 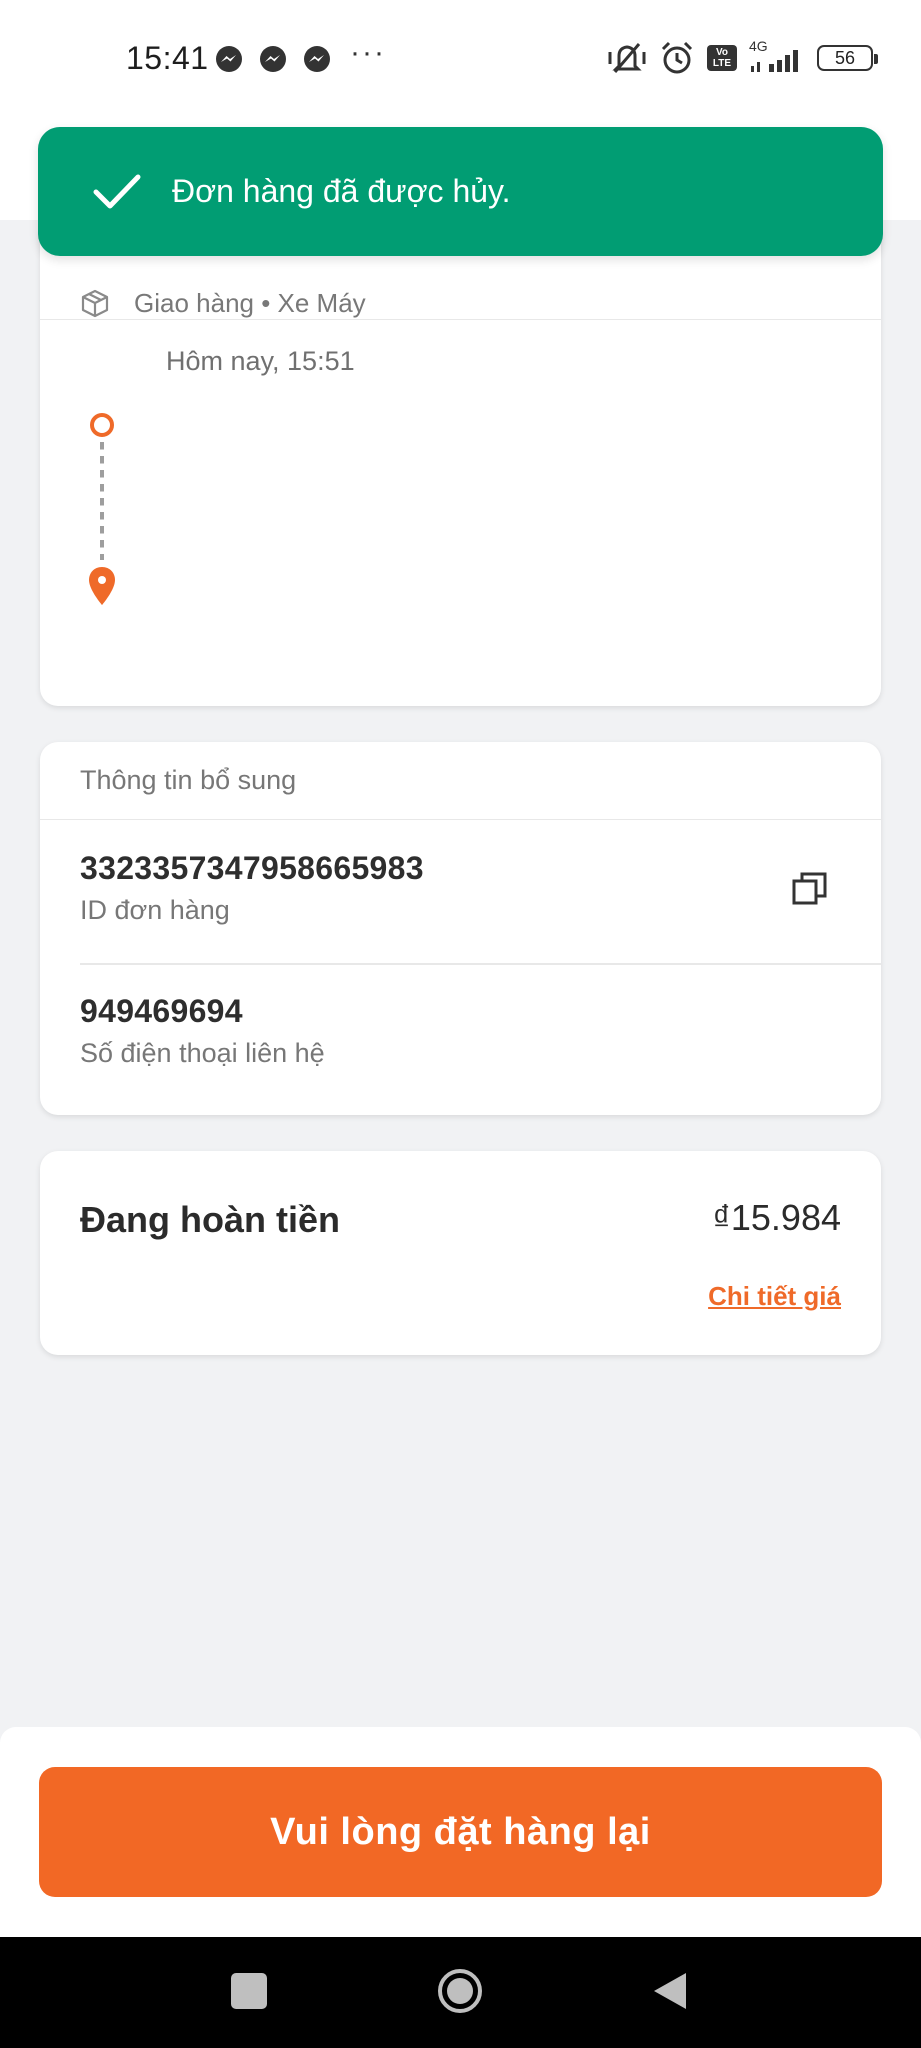 What do you see at coordinates (460, 1034) in the screenshot?
I see `phone-row: 949469694 Số điện thoại liên hệ` at bounding box center [460, 1034].